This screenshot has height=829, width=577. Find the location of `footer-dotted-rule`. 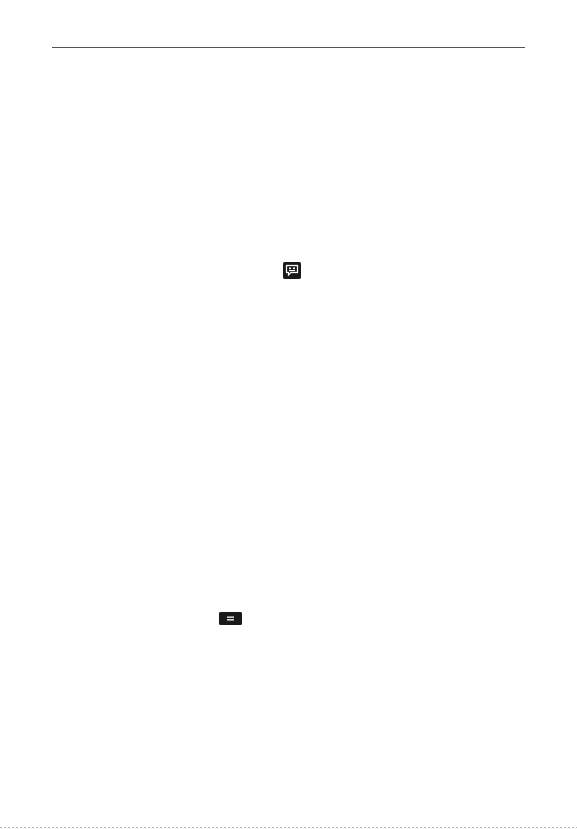

footer-dotted-rule is located at coordinates (288, 827).